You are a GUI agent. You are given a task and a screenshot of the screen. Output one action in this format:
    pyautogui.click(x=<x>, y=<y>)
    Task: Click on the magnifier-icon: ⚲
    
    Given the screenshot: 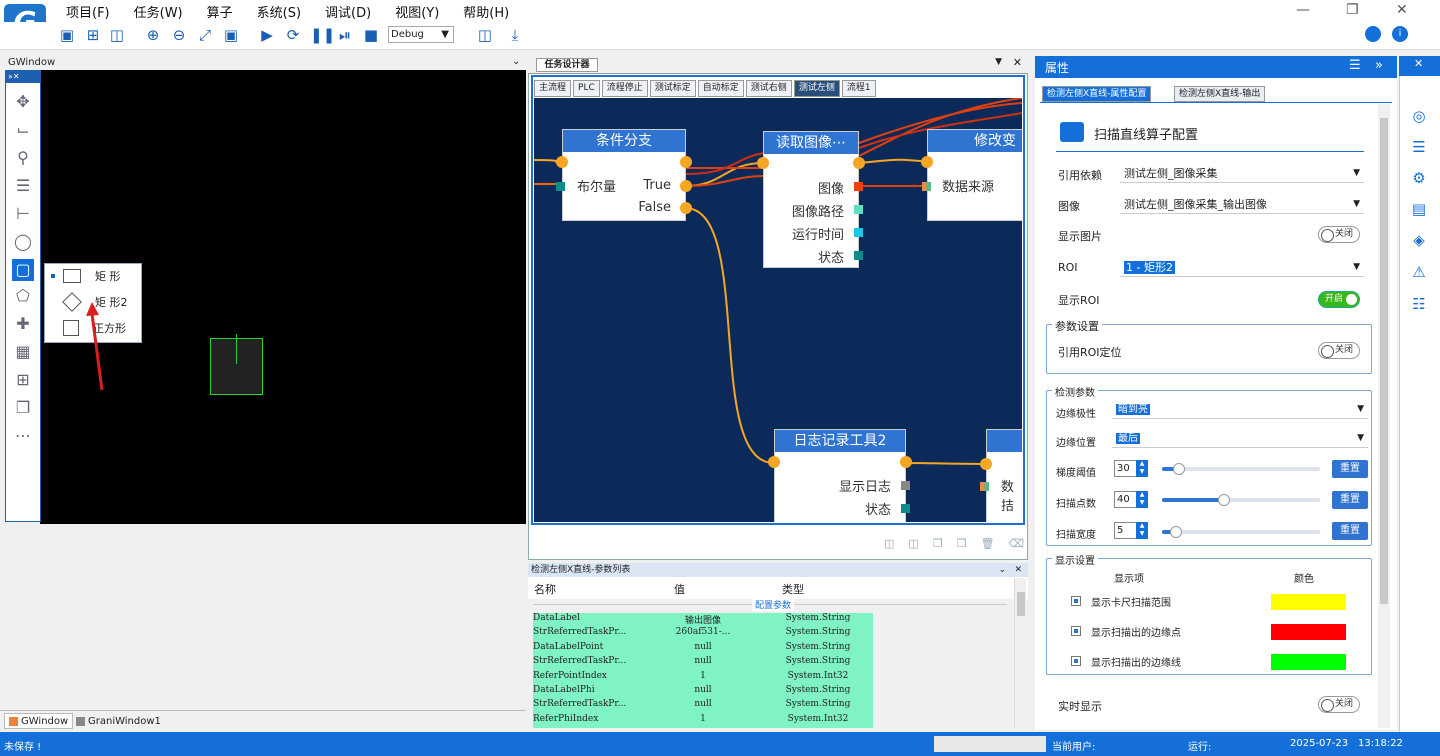 What is the action you would take?
    pyautogui.click(x=23, y=158)
    